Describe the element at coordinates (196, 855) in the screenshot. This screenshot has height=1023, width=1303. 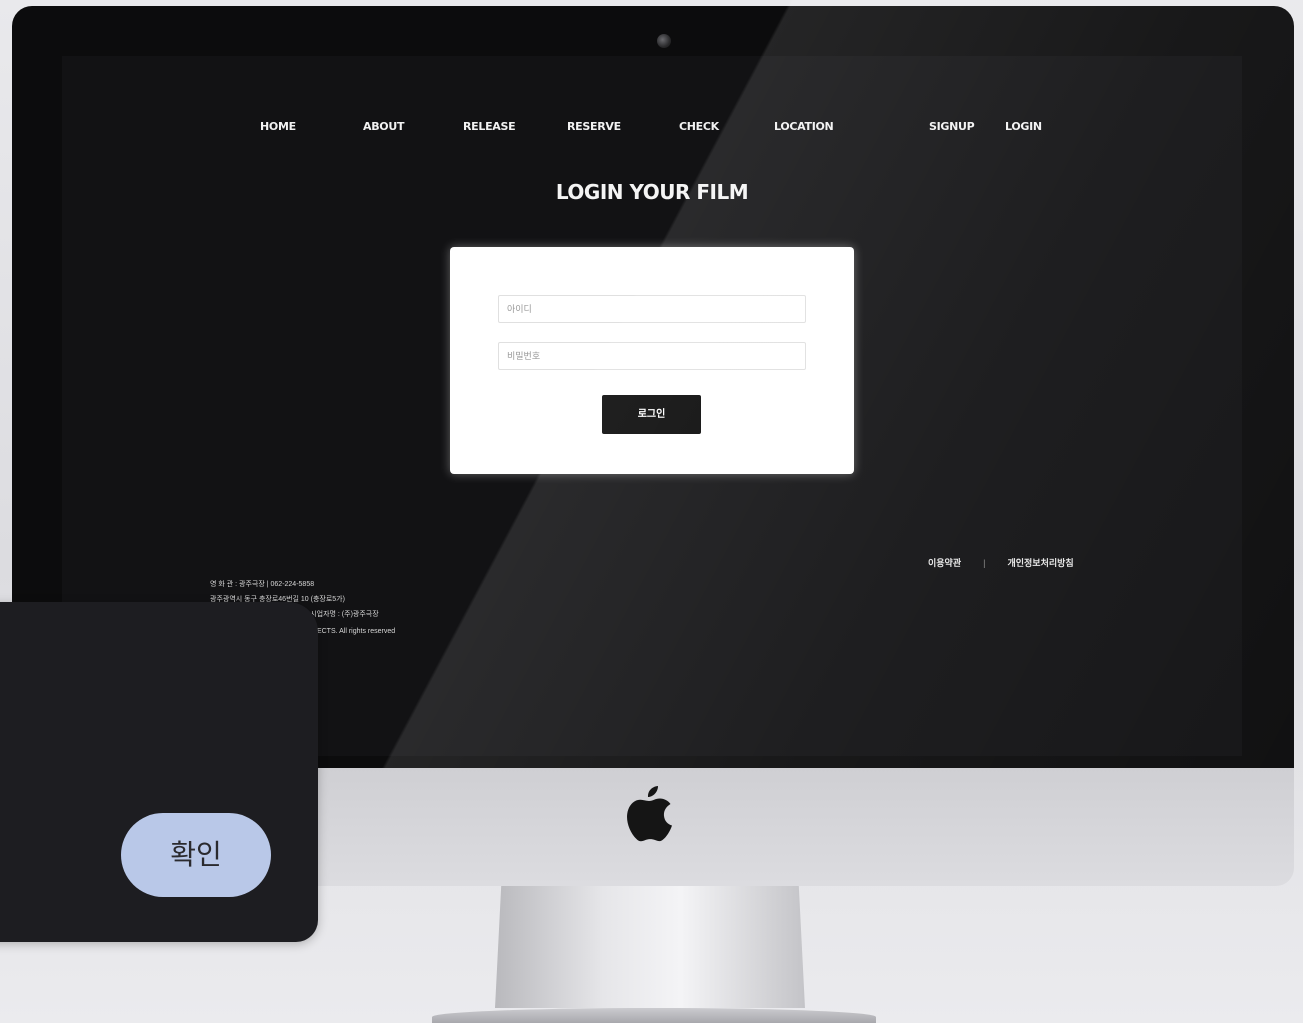
I see `confirm-button: 확인` at that location.